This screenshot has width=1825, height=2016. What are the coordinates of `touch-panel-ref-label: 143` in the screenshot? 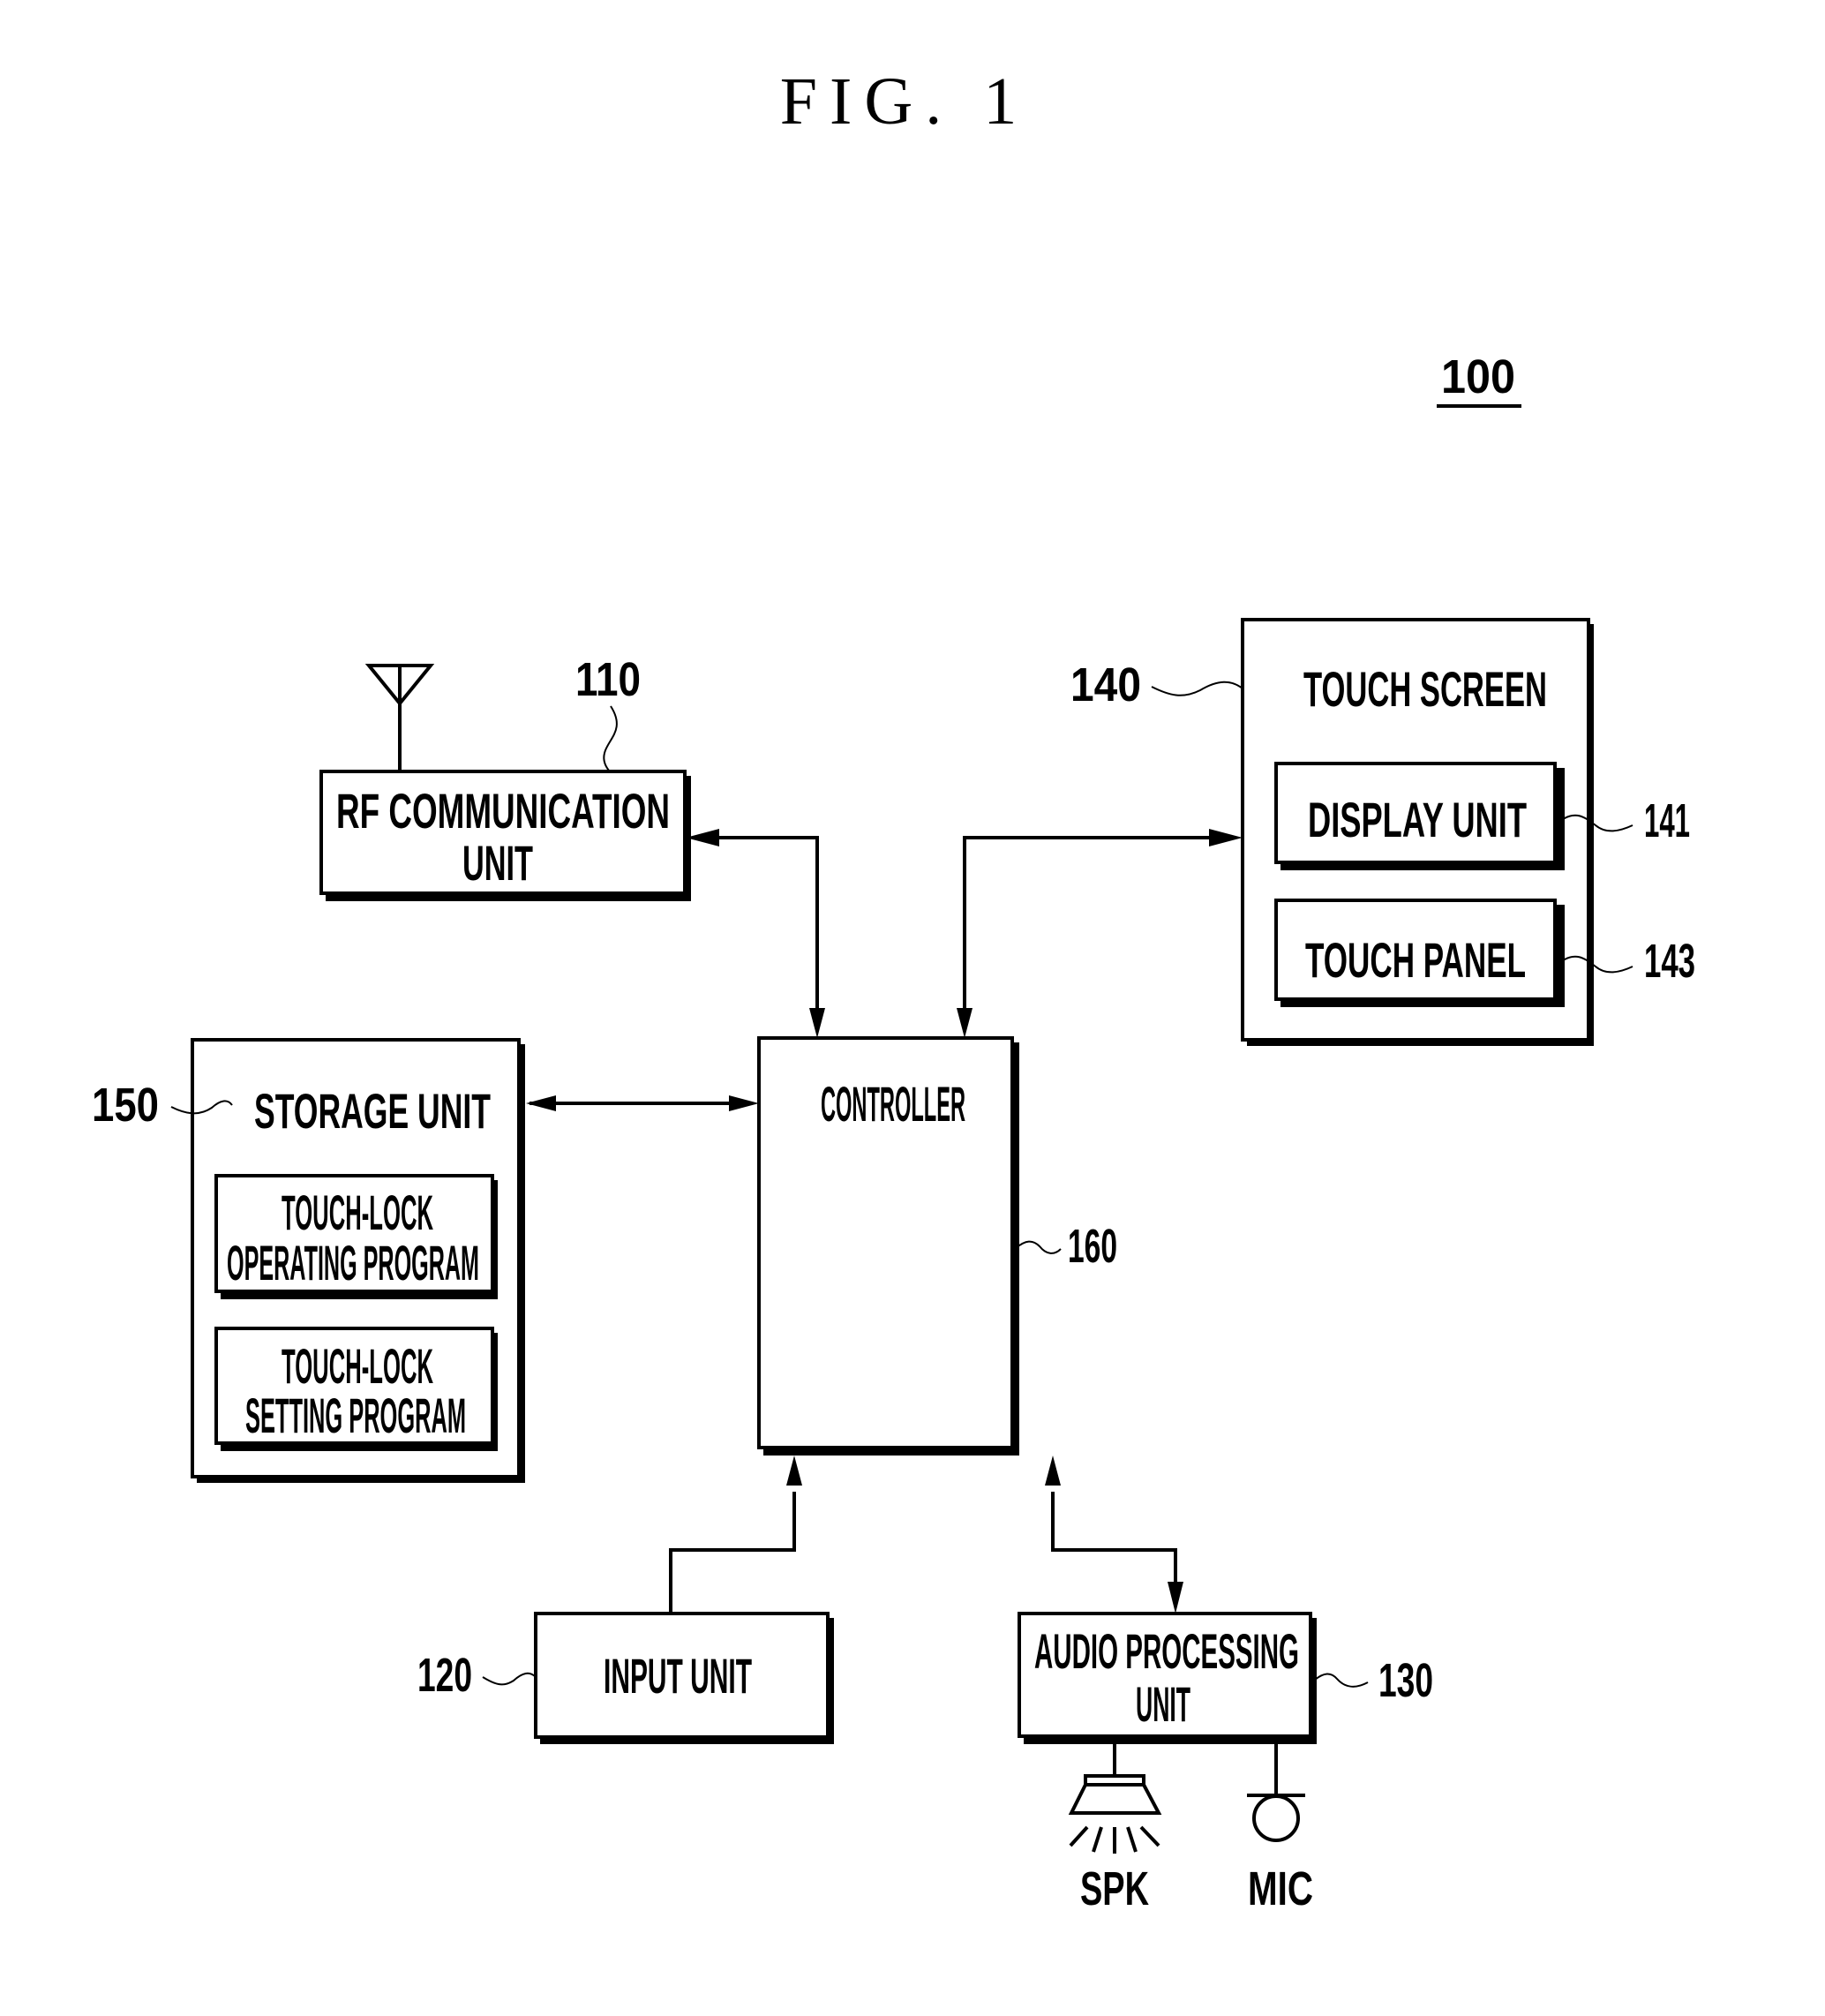 It's located at (1670, 961).